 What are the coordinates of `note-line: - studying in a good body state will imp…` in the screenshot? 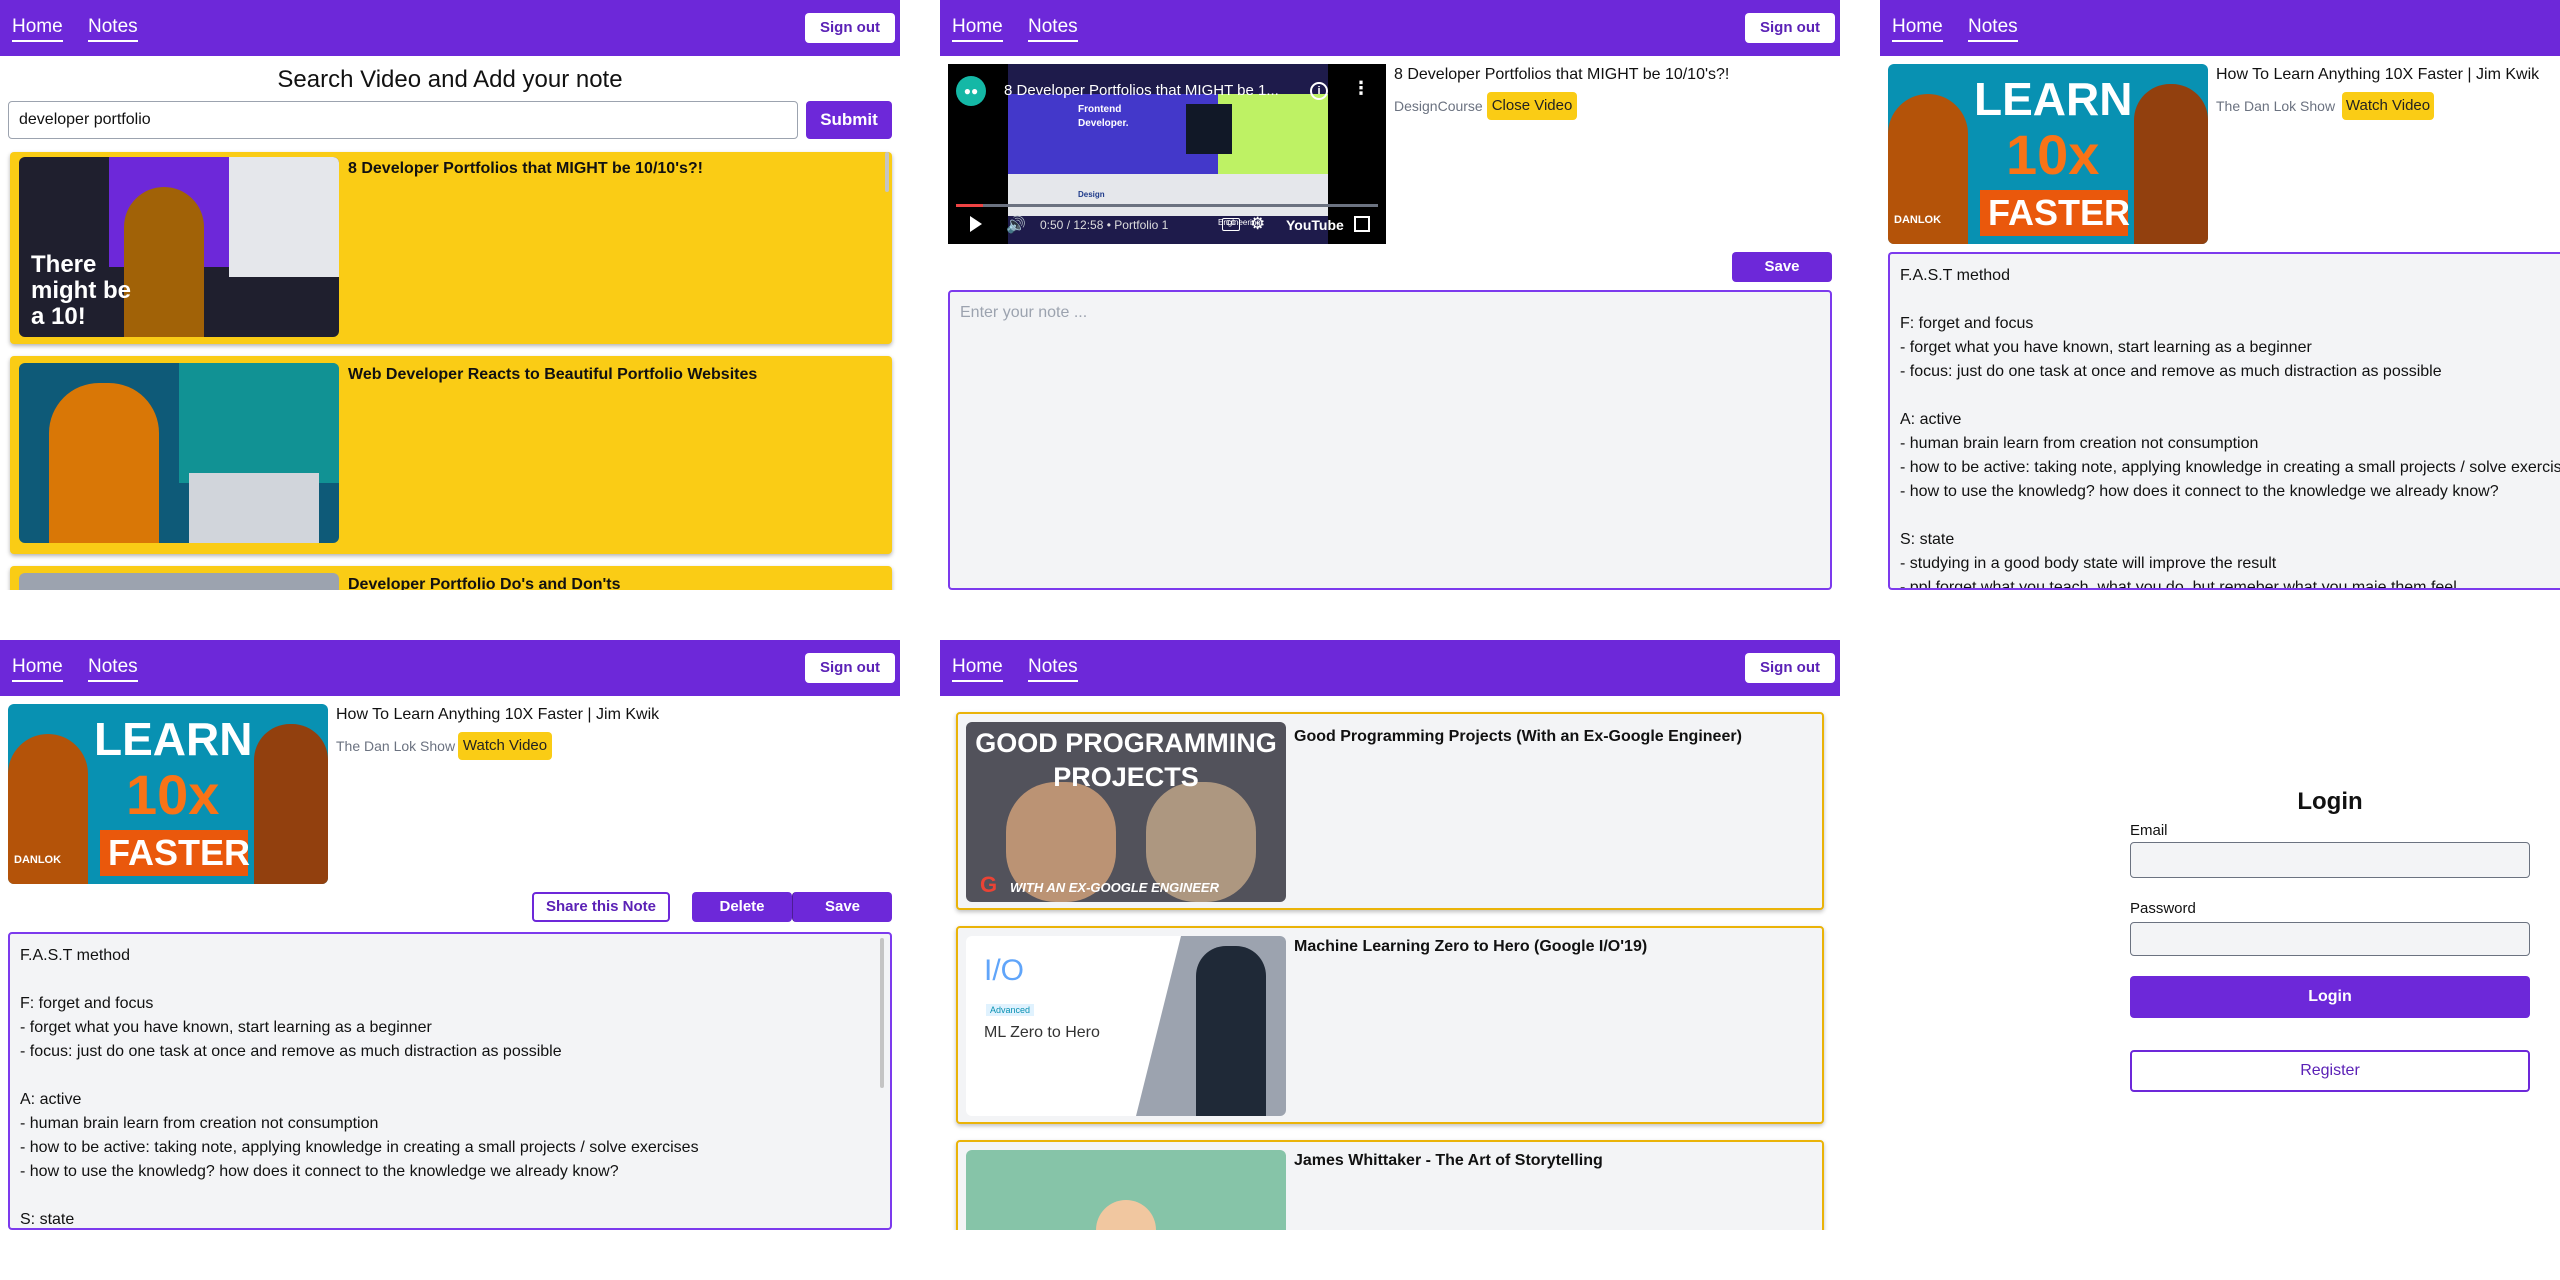 It's located at (2088, 563).